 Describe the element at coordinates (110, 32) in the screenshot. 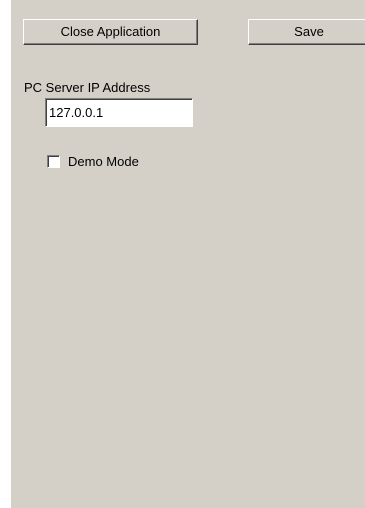

I see `close-application-button: Close Application` at that location.